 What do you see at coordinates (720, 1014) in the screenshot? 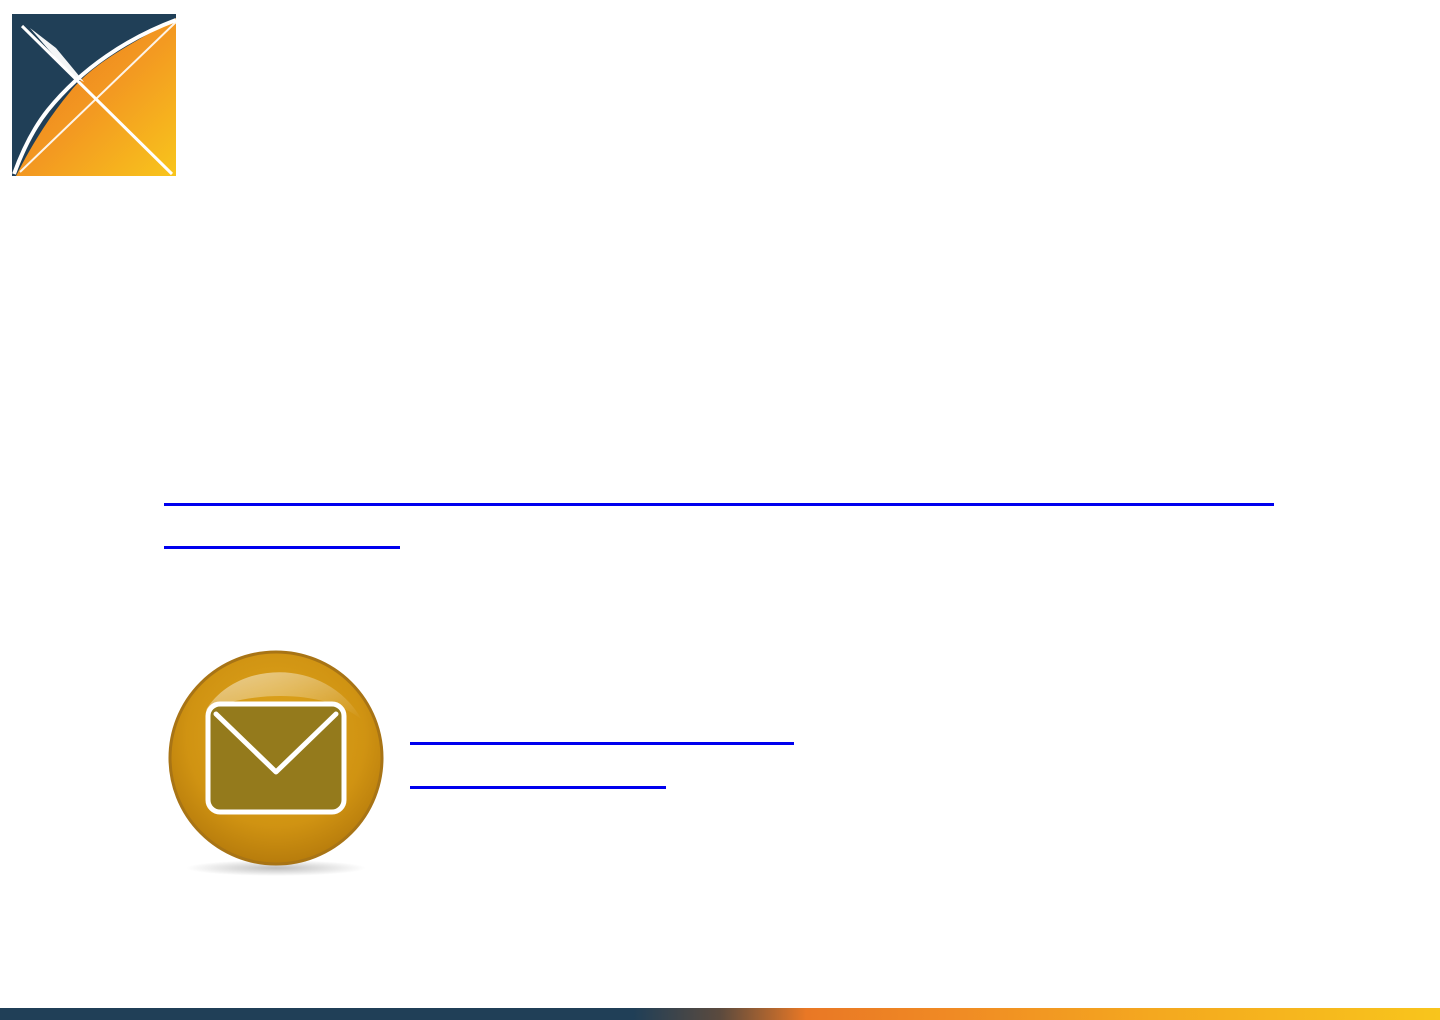
I see `footer-bar` at bounding box center [720, 1014].